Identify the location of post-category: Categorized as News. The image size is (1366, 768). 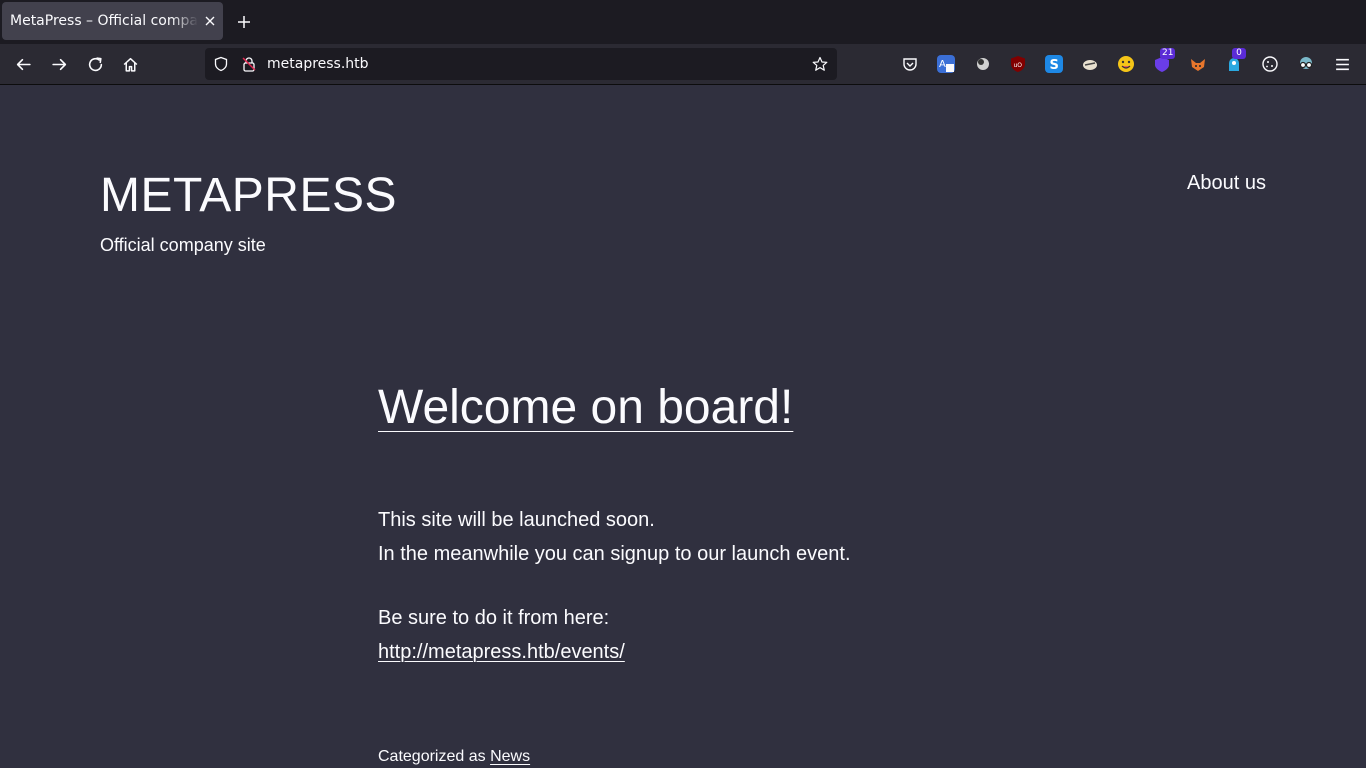
(454, 757).